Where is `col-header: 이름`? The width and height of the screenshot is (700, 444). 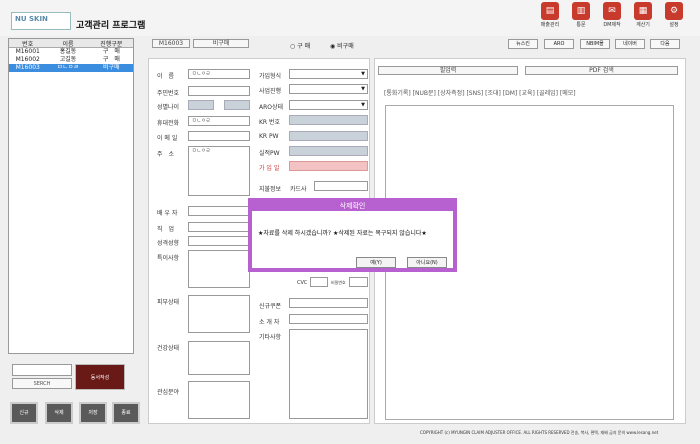
col-header: 이름 is located at coordinates (68, 44).